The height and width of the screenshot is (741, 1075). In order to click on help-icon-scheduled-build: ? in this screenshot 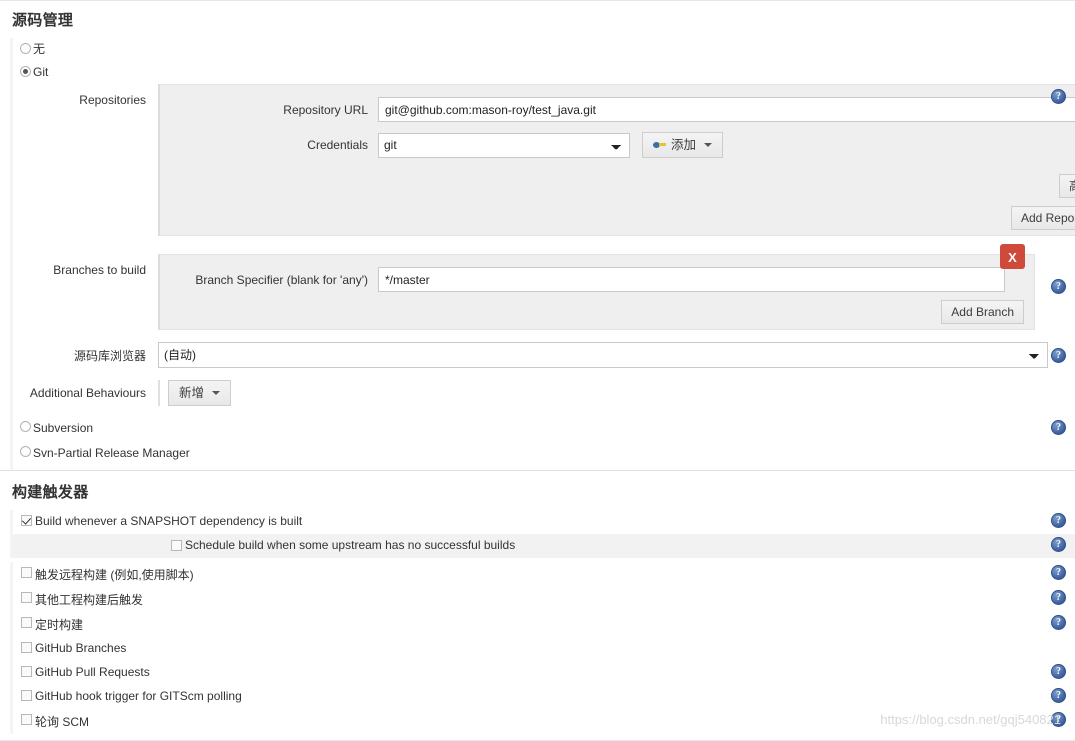, I will do `click(1058, 622)`.